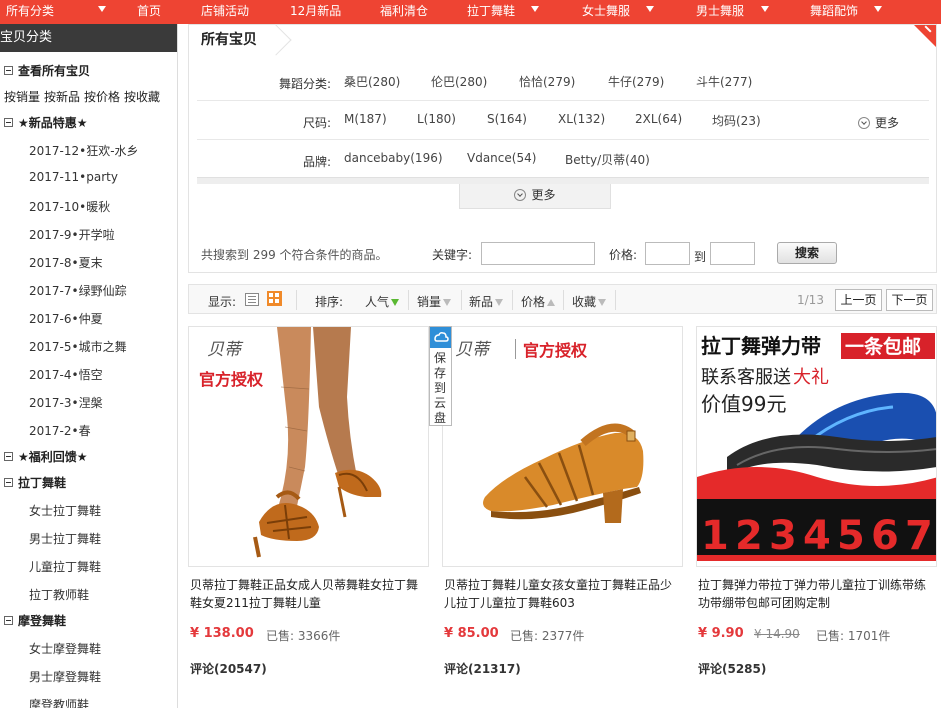 The width and height of the screenshot is (941, 708). What do you see at coordinates (149, 12) in the screenshot?
I see `nav-home: 首页` at bounding box center [149, 12].